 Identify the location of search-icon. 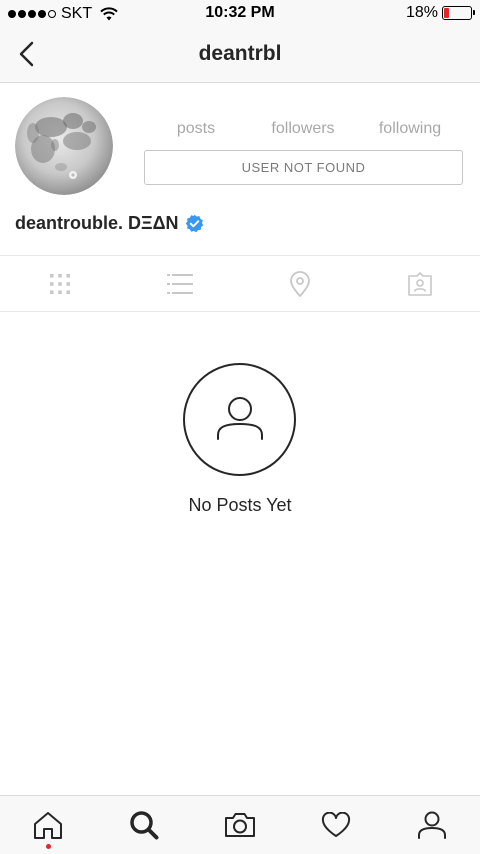
(144, 825).